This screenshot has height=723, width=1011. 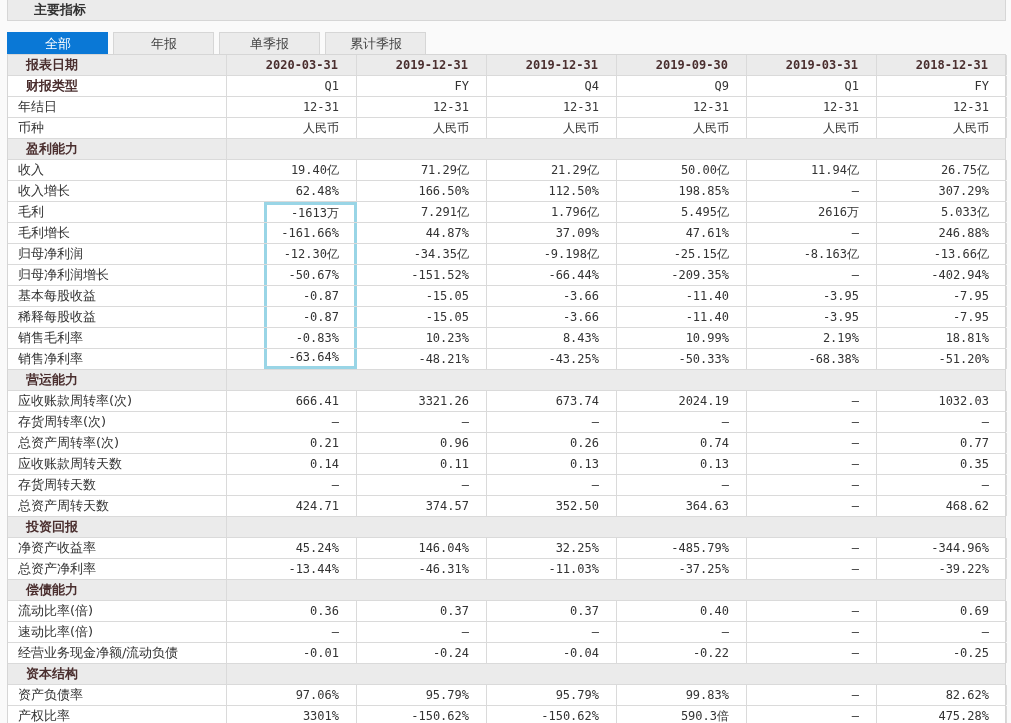 I want to click on row-label: 经营业务现金净额/流动负债, so click(x=117, y=653).